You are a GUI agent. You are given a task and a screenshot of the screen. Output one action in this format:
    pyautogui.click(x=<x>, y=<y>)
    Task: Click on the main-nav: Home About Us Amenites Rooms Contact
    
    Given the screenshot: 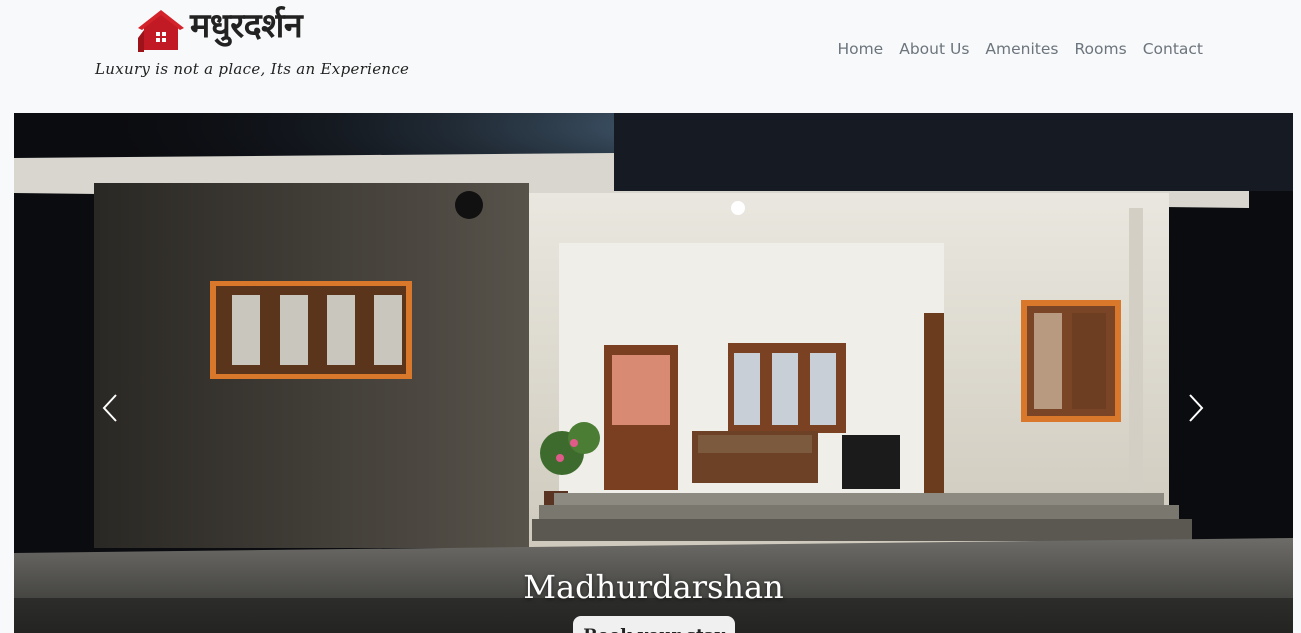 What is the action you would take?
    pyautogui.click(x=1020, y=49)
    